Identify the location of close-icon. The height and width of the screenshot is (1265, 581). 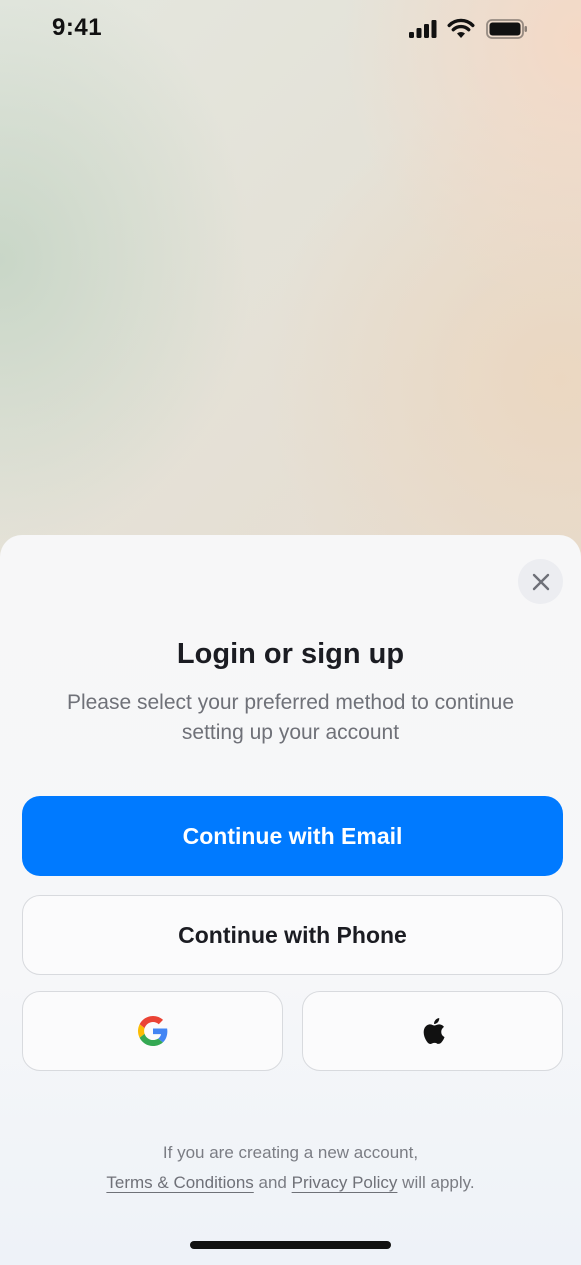
(540, 581).